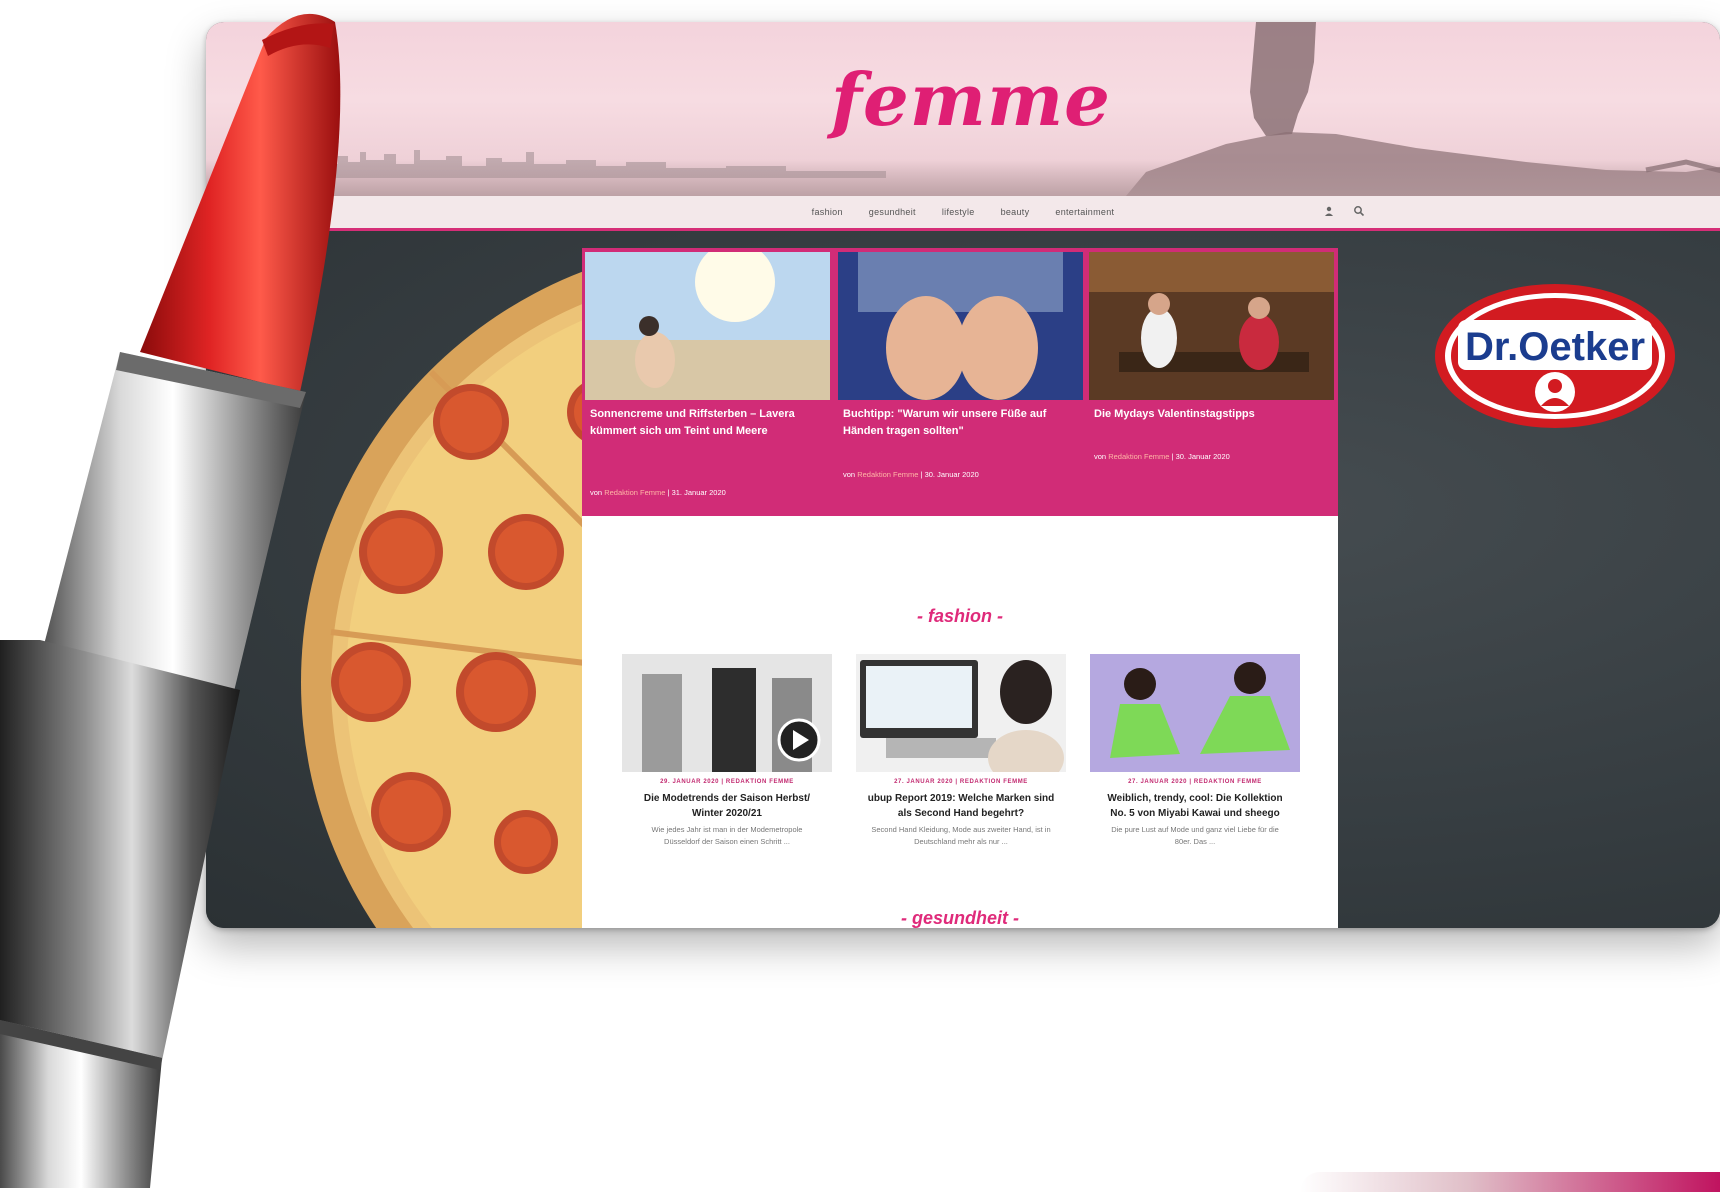 This screenshot has height=1192, width=1720. I want to click on nav-item-entertainment: entertainment, so click(1084, 212).